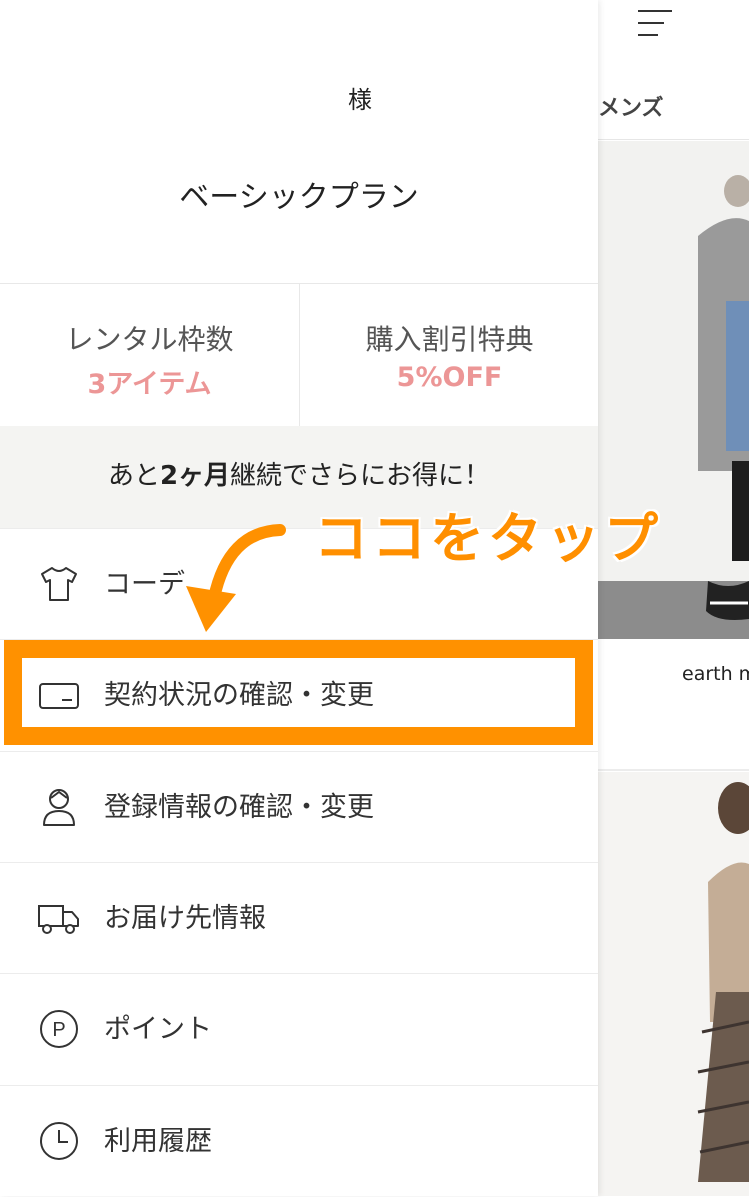  I want to click on plan-name-text: ベーシックプラン, so click(299, 197).